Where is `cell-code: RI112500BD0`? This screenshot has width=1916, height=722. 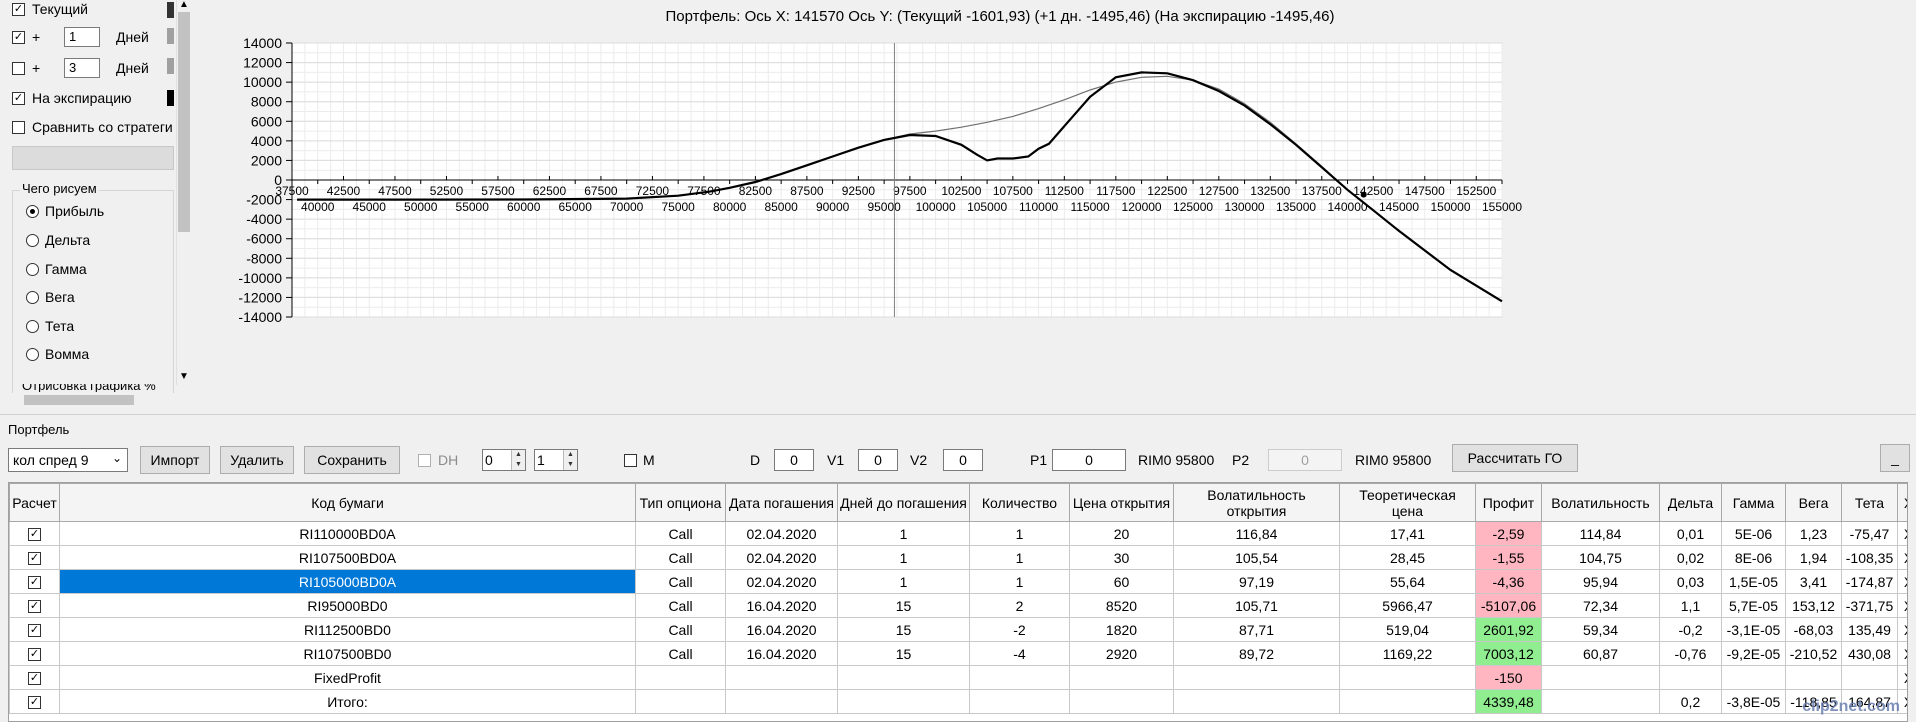 cell-code: RI112500BD0 is located at coordinates (347, 629).